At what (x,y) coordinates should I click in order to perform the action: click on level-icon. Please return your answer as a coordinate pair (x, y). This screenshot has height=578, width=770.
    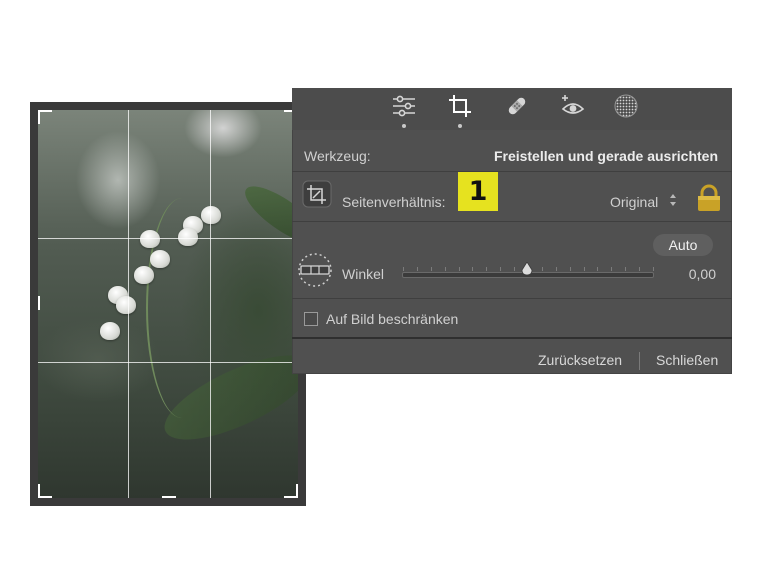
    Looking at the image, I should click on (315, 270).